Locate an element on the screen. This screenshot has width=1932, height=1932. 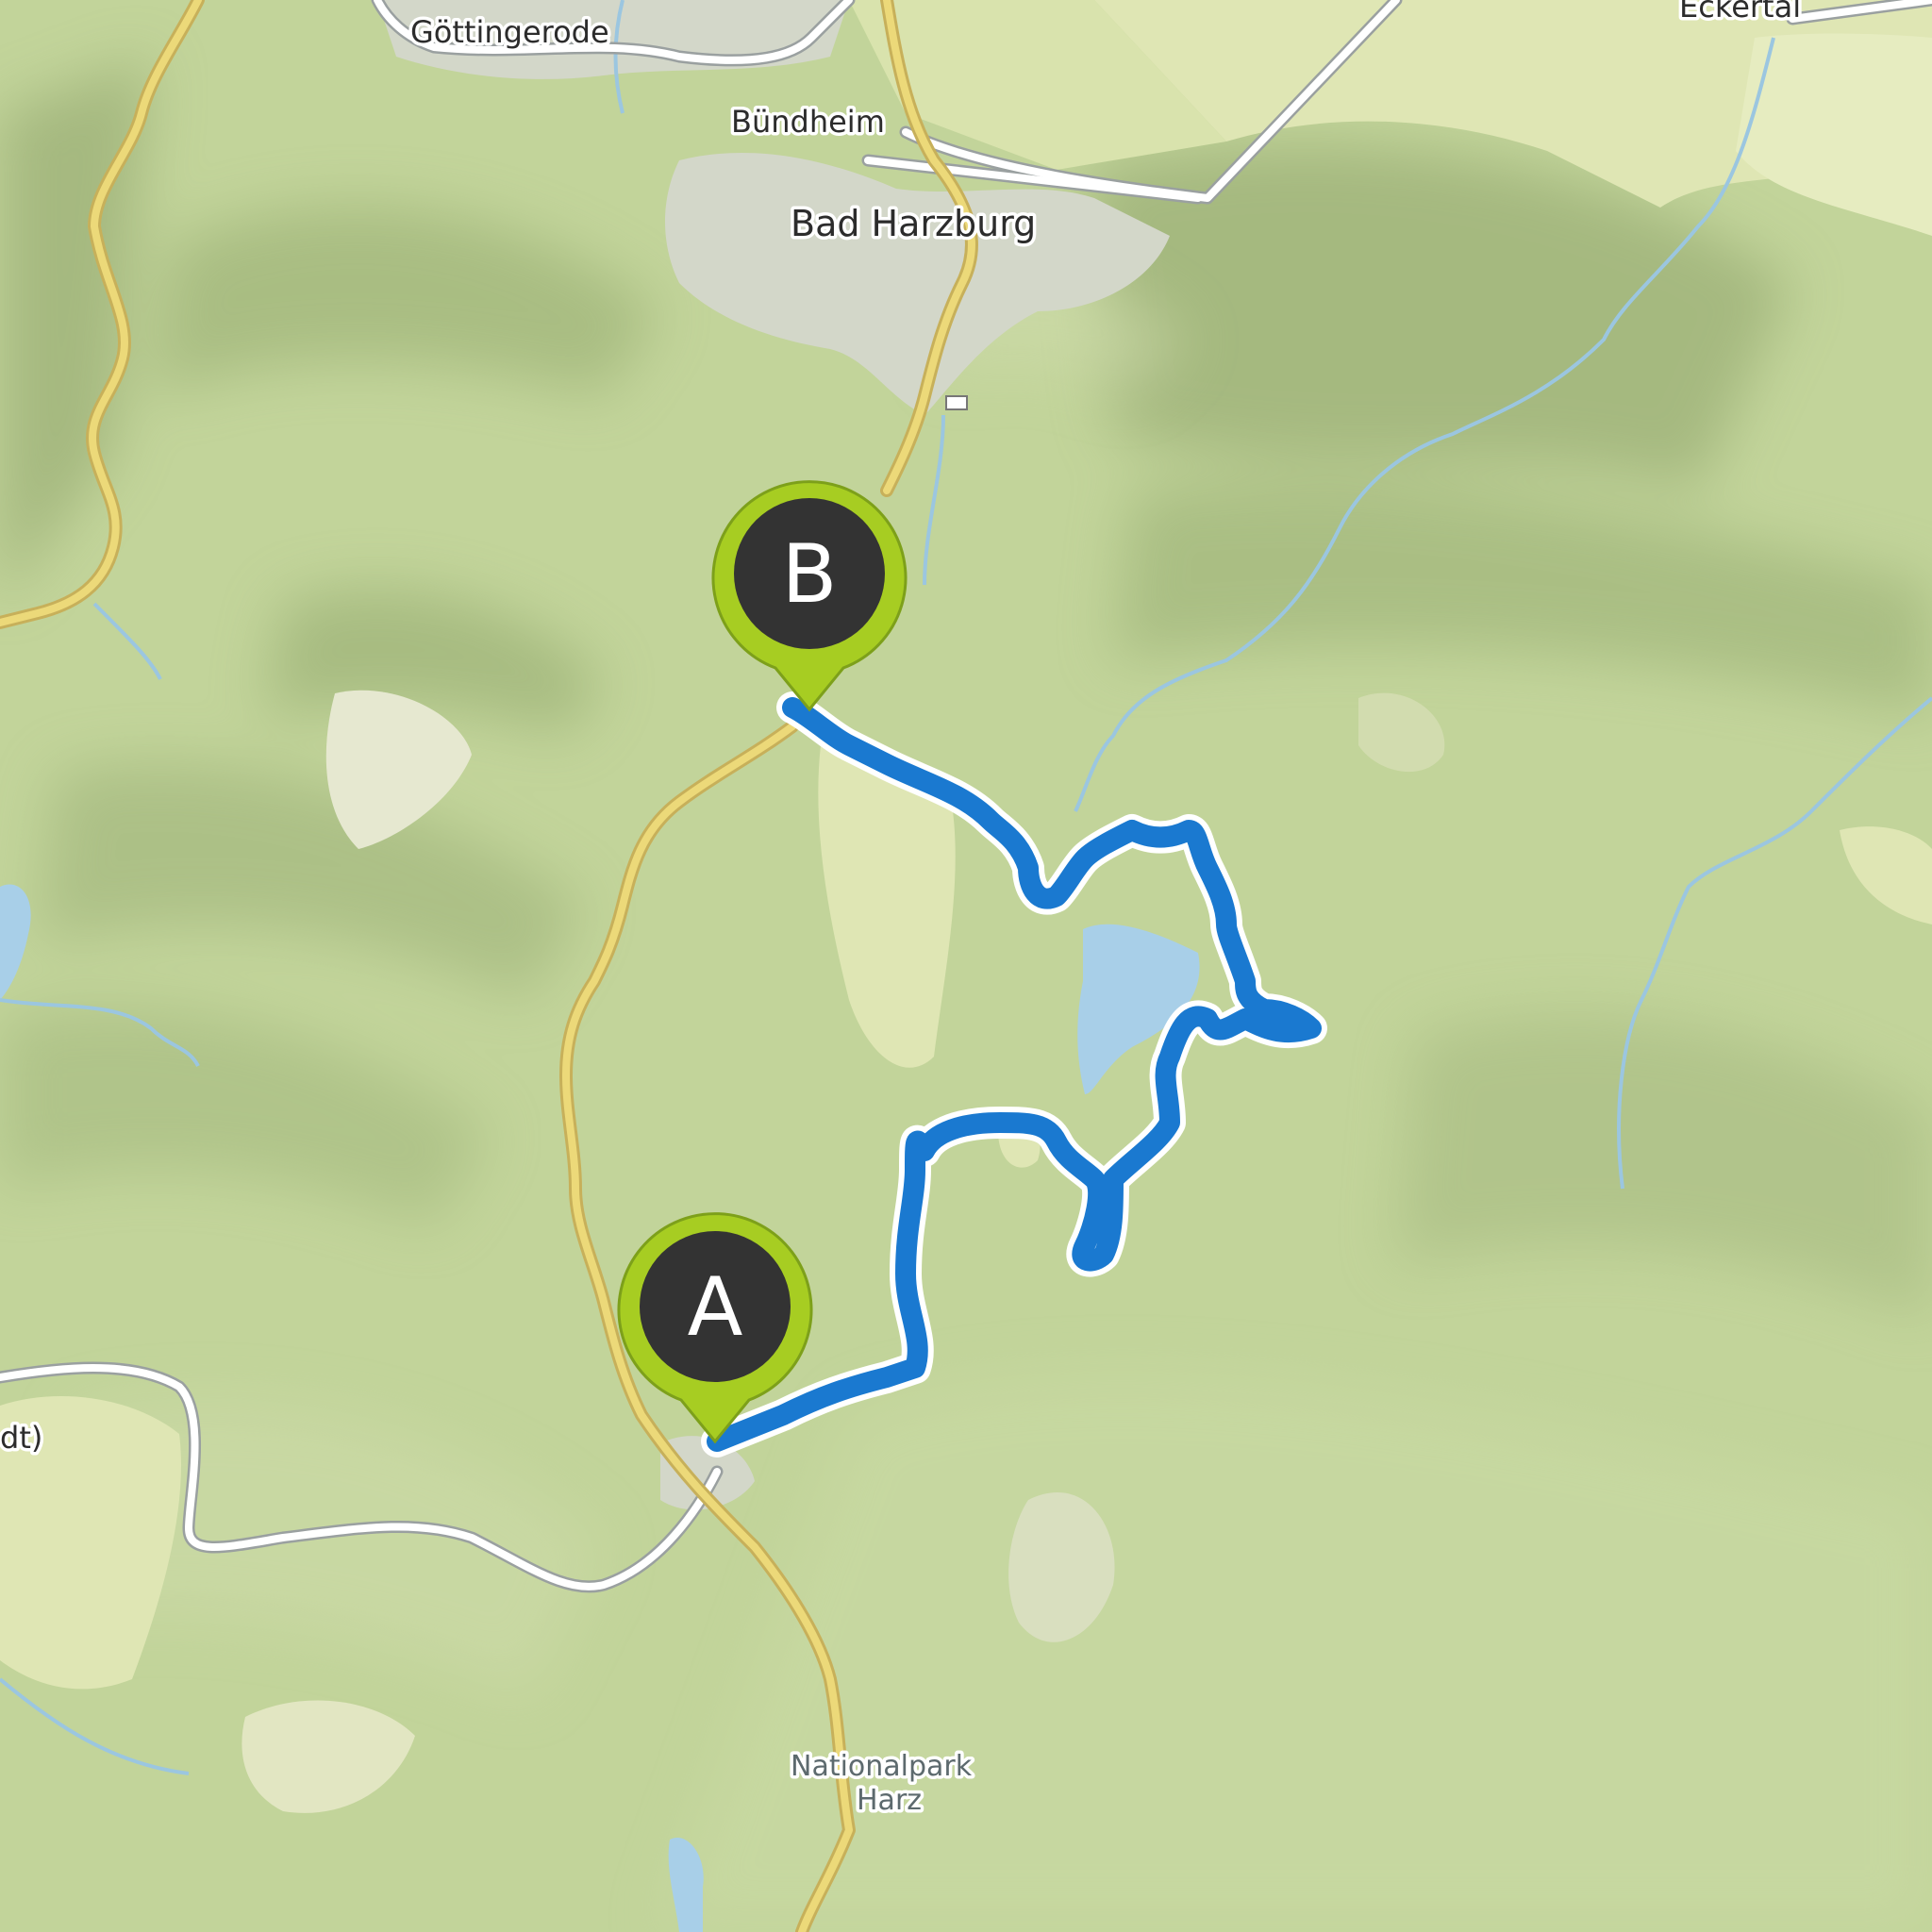
start-marker-label: A is located at coordinates (715, 1307).